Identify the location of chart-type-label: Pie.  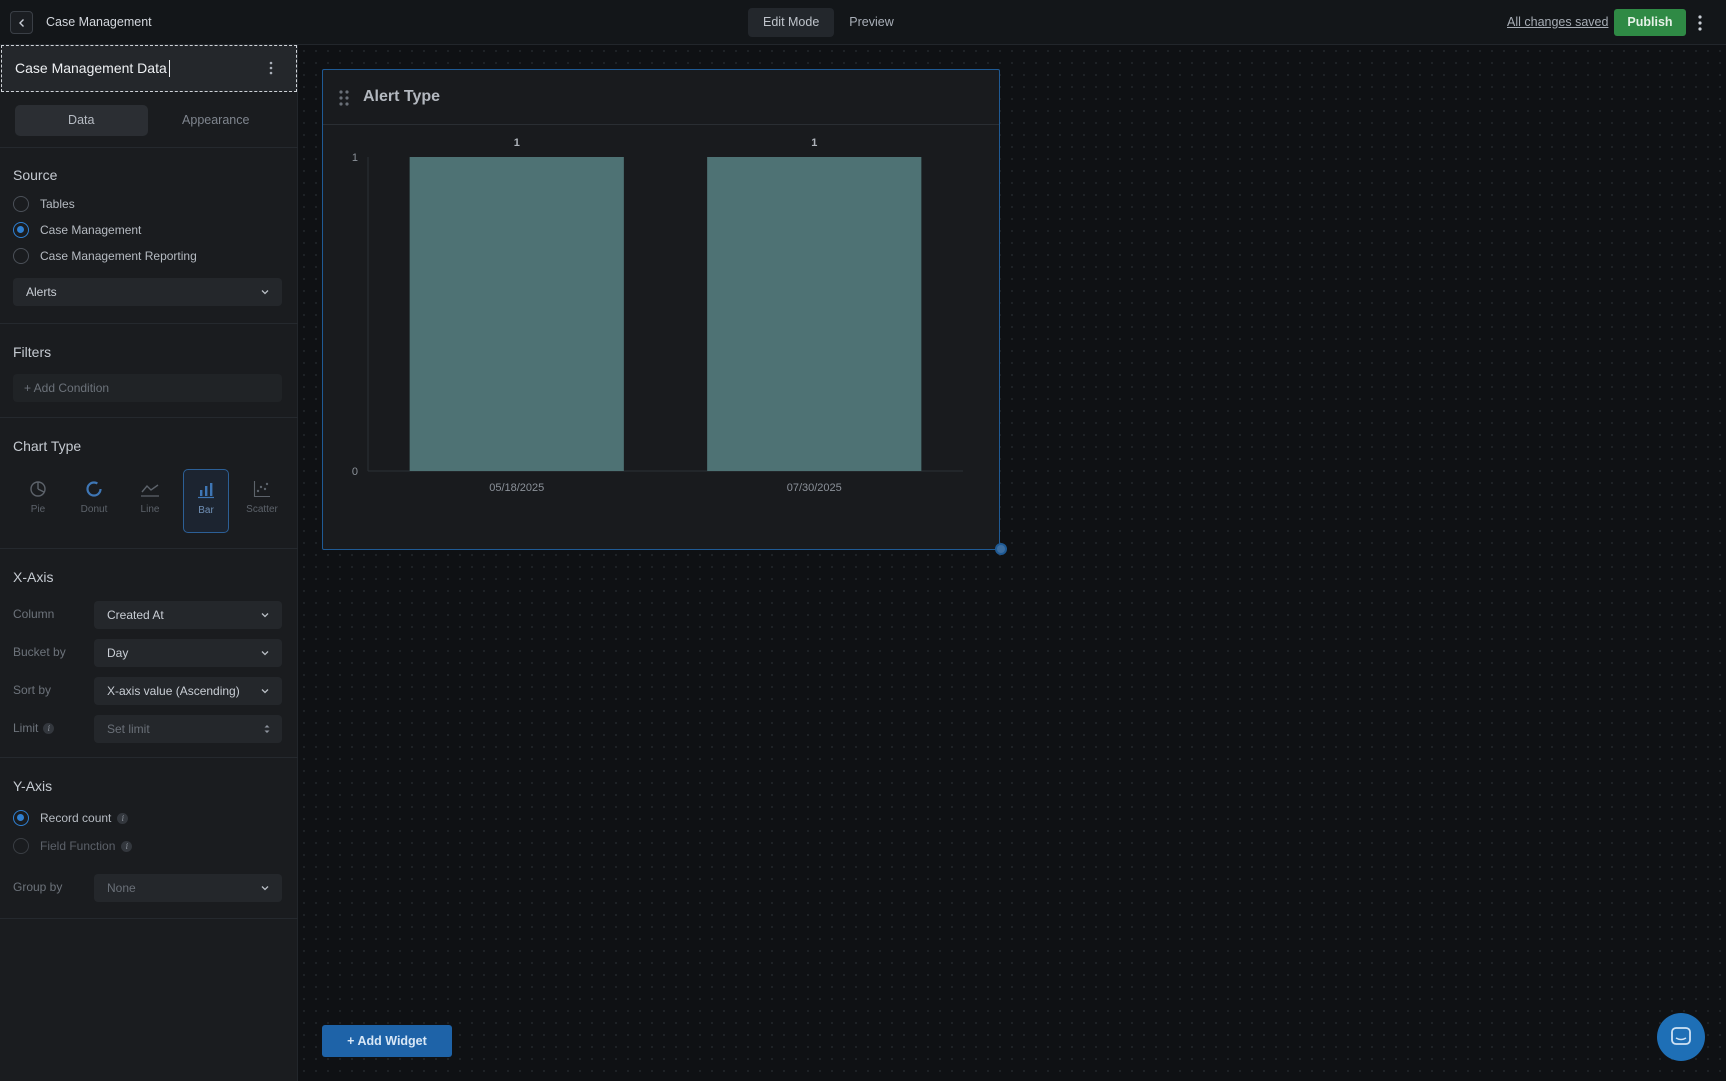
(38, 509).